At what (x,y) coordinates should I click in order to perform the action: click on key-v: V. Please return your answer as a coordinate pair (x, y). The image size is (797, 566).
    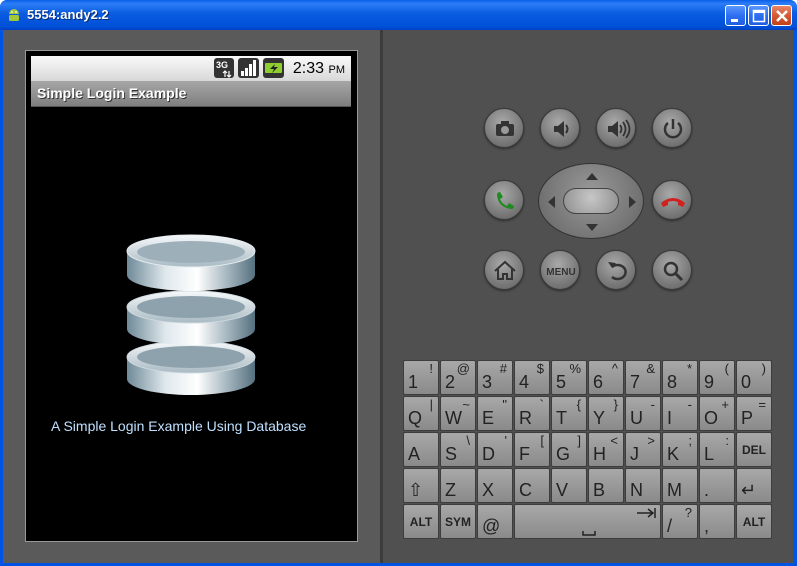
    Looking at the image, I should click on (569, 485).